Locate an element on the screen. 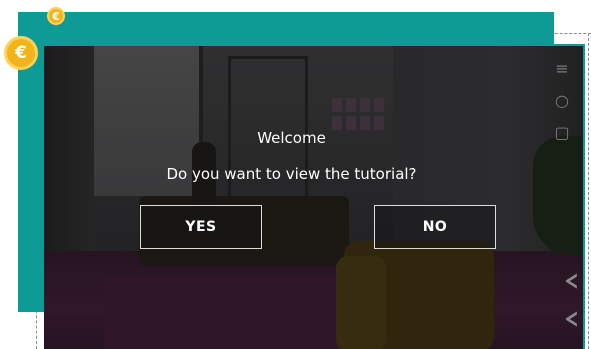  coin-badge-small: € is located at coordinates (56, 16).